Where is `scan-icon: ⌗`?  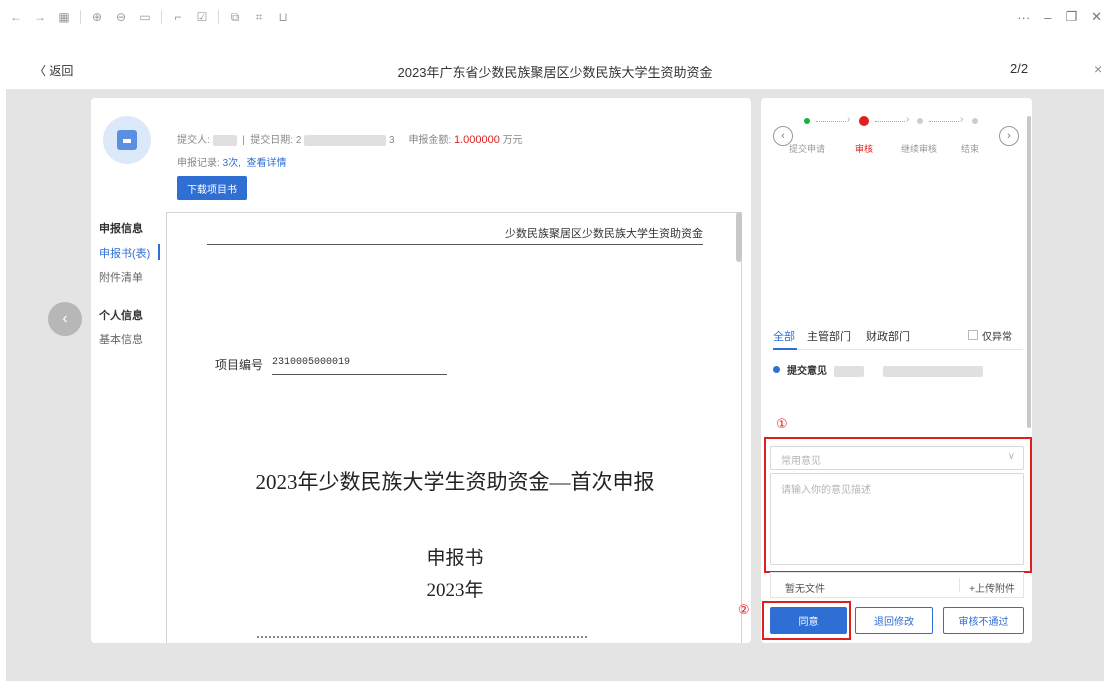
scan-icon: ⌗ is located at coordinates (259, 17).